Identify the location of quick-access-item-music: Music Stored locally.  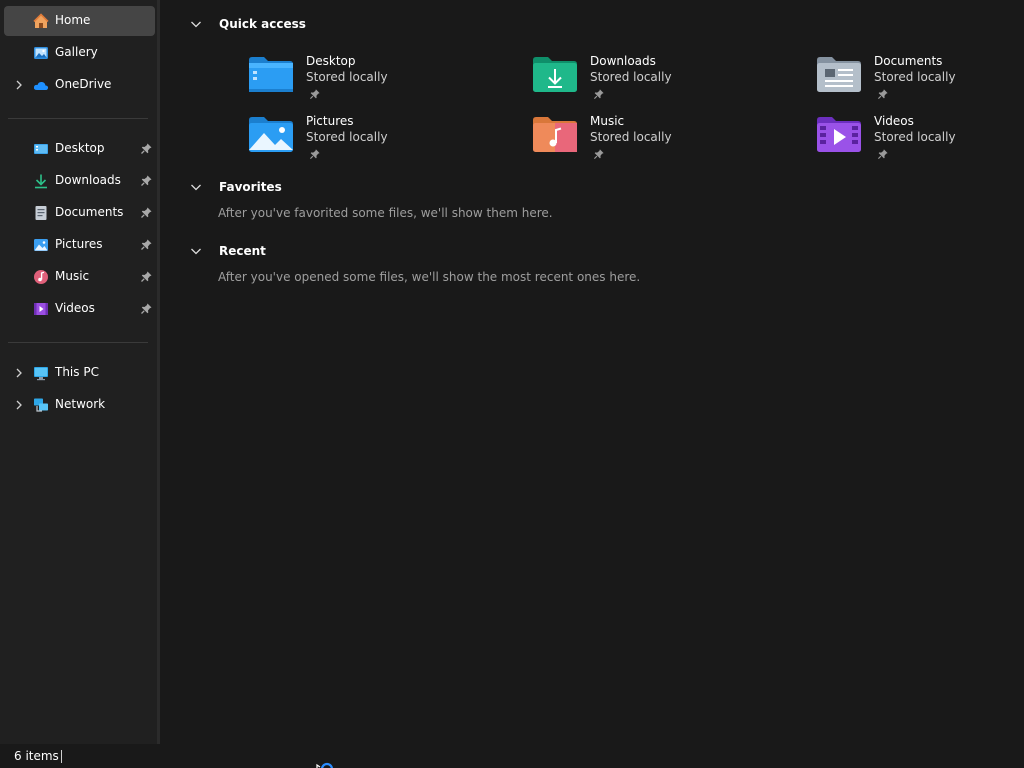
(653, 142).